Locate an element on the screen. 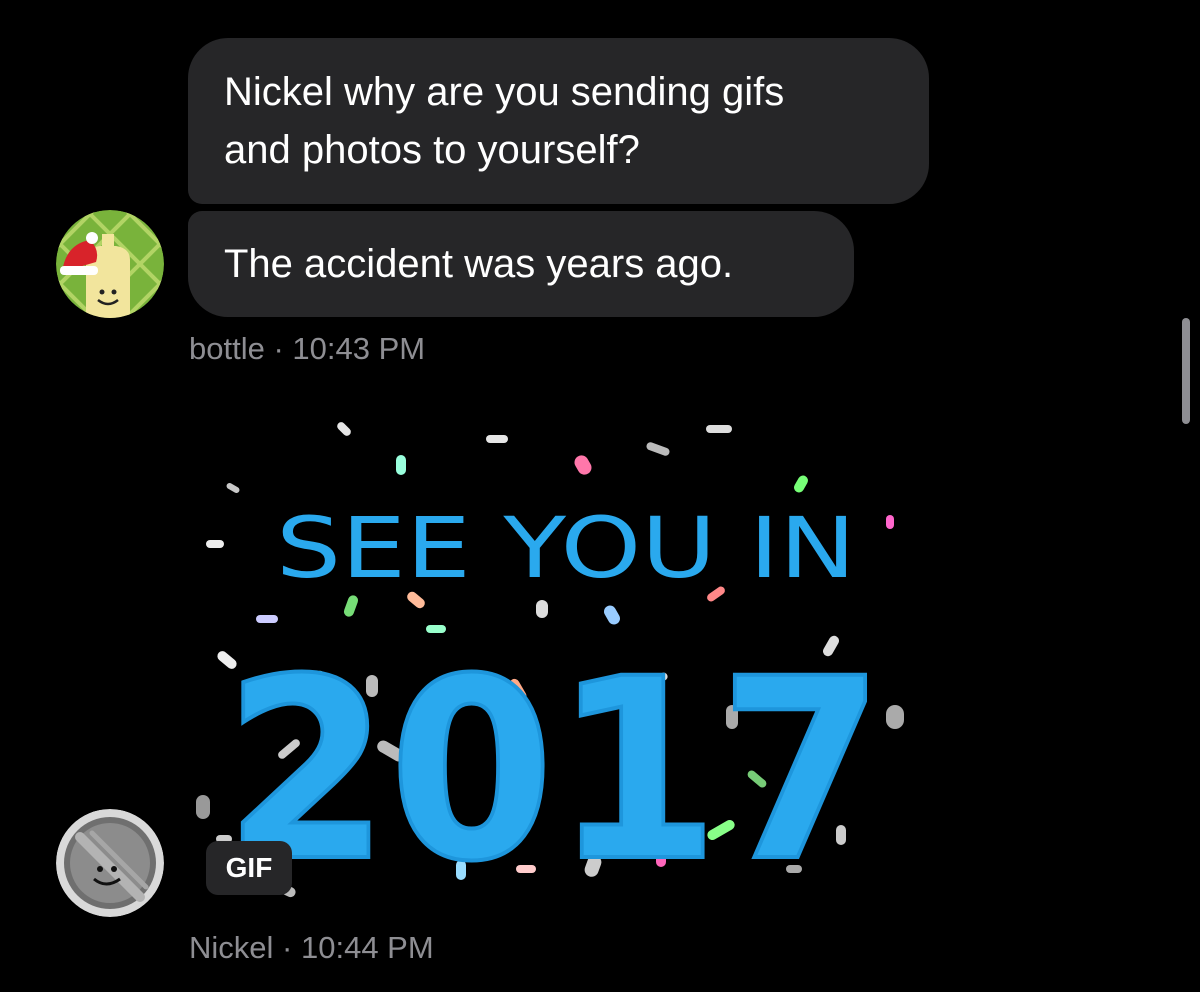 This screenshot has width=1200, height=992. message-meta: bottle · 10:43 PM is located at coordinates (307, 349).